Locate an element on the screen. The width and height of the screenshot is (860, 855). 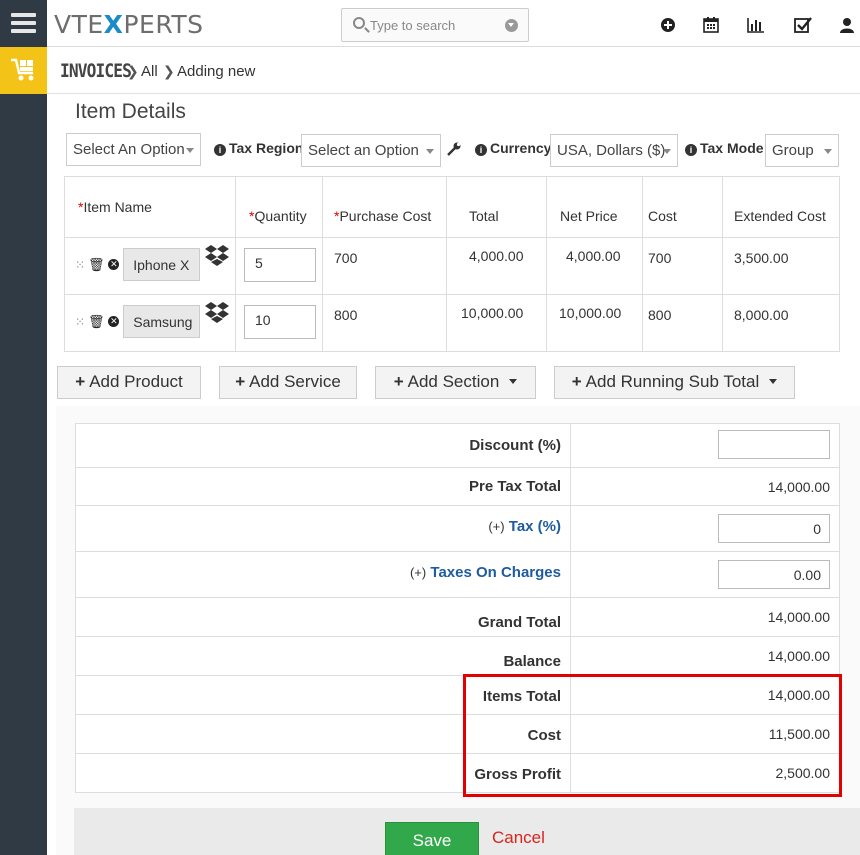
search-dropdown-icon is located at coordinates (511, 25).